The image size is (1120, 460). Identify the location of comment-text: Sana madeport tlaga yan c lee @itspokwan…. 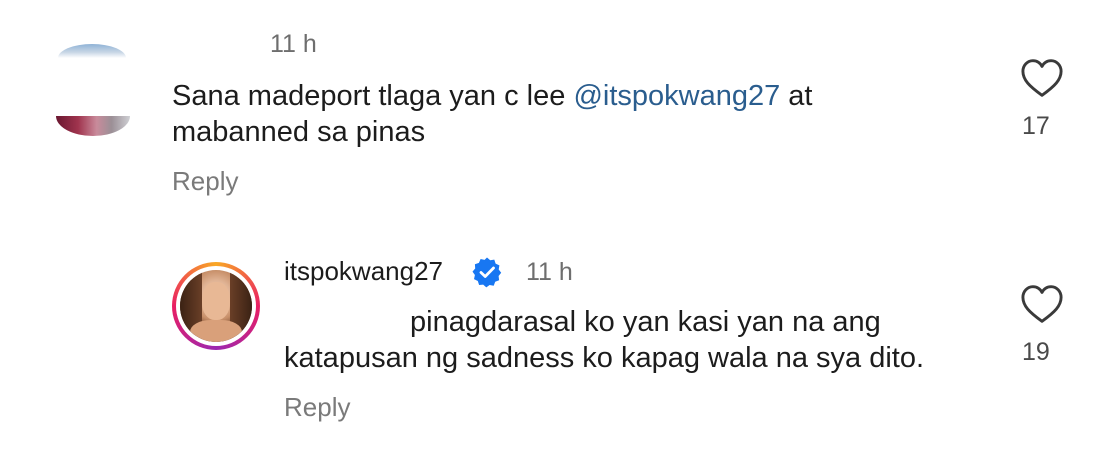
(552, 114).